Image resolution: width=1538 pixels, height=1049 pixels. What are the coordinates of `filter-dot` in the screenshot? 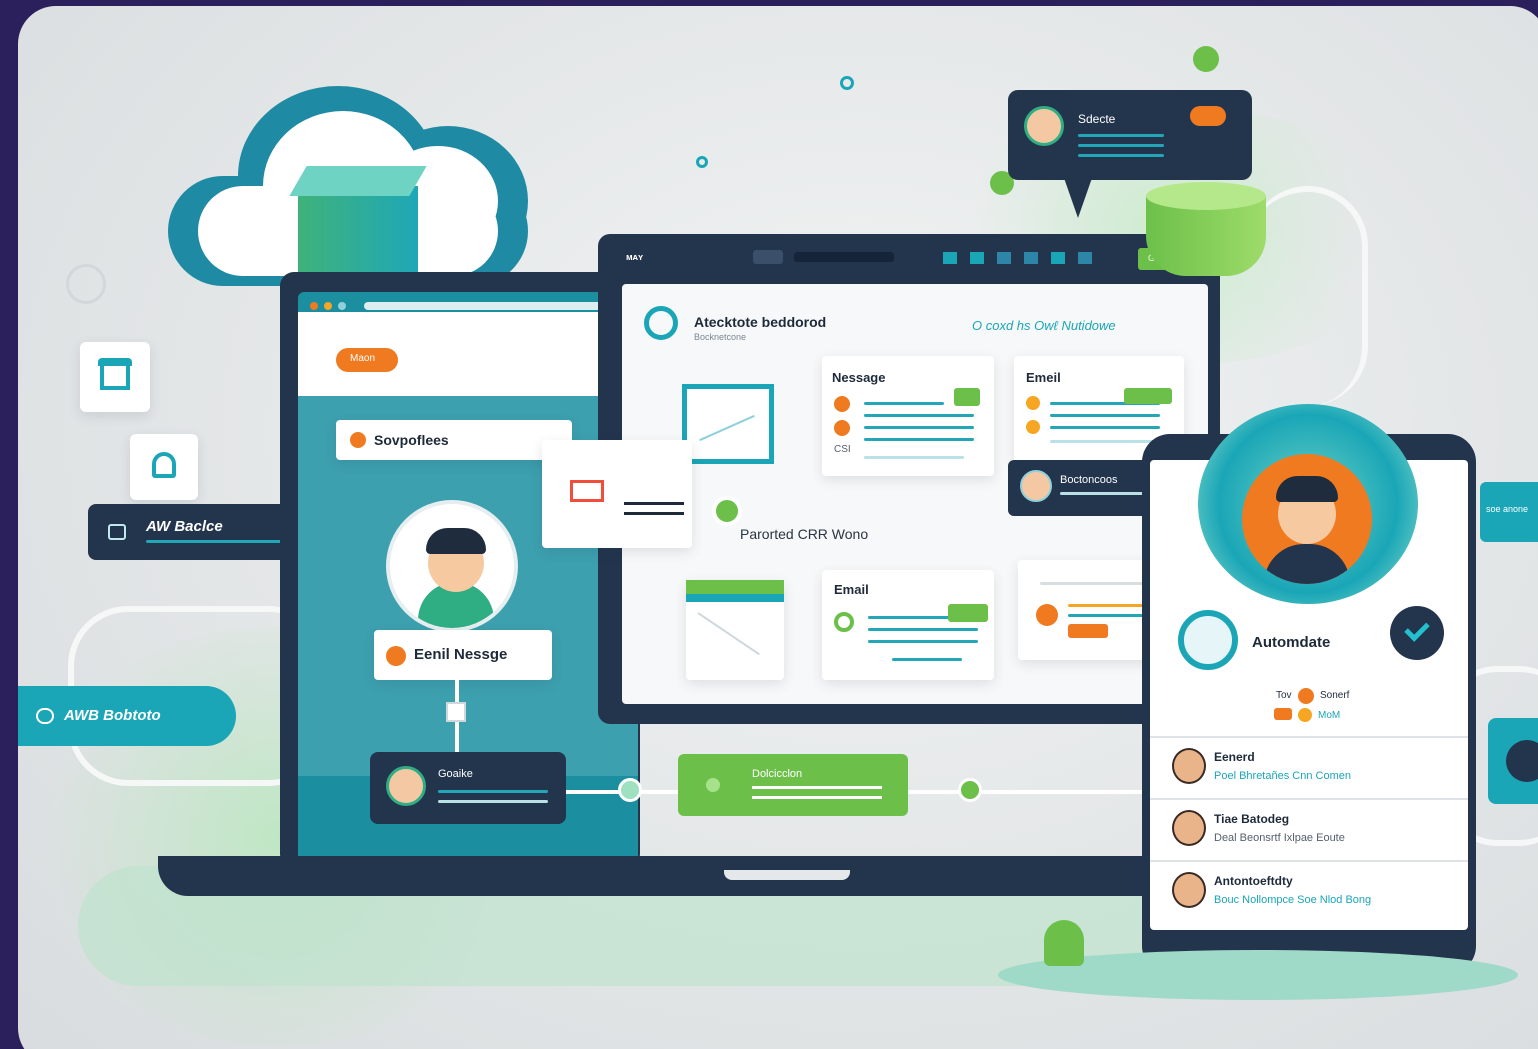 It's located at (1306, 696).